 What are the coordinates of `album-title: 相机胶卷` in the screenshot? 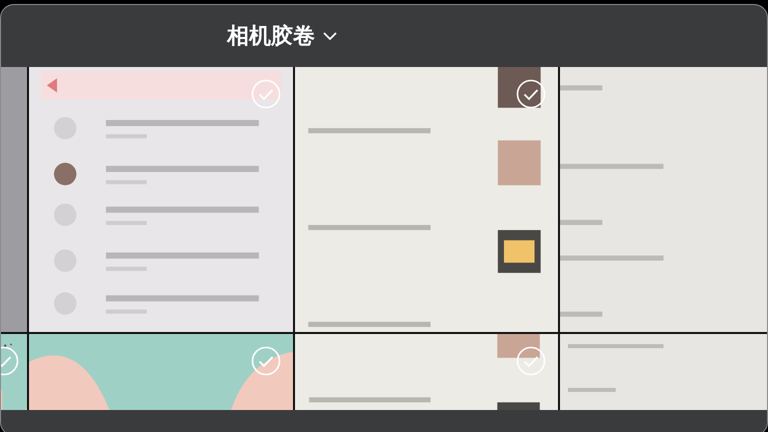 It's located at (271, 36).